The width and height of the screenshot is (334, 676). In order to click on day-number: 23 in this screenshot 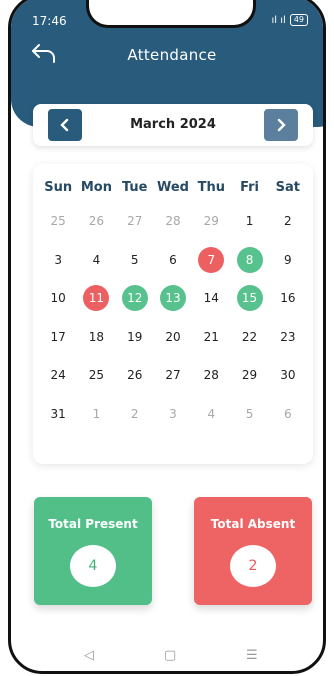, I will do `click(288, 336)`.